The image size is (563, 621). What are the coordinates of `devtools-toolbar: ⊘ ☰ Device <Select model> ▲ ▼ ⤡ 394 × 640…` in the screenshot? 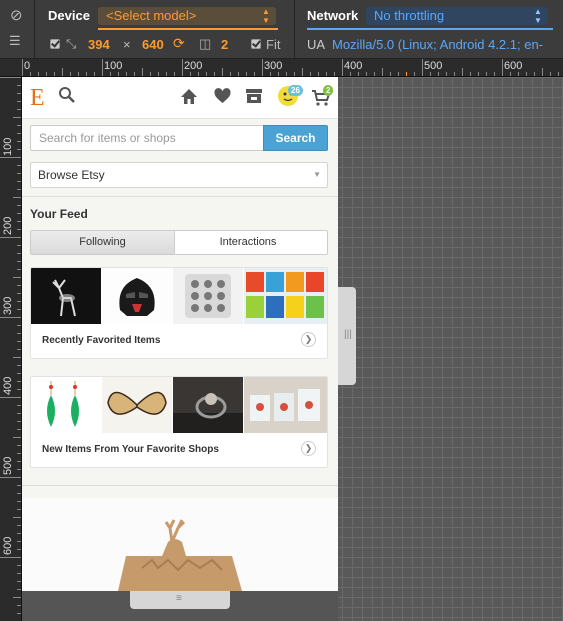 It's located at (281, 29).